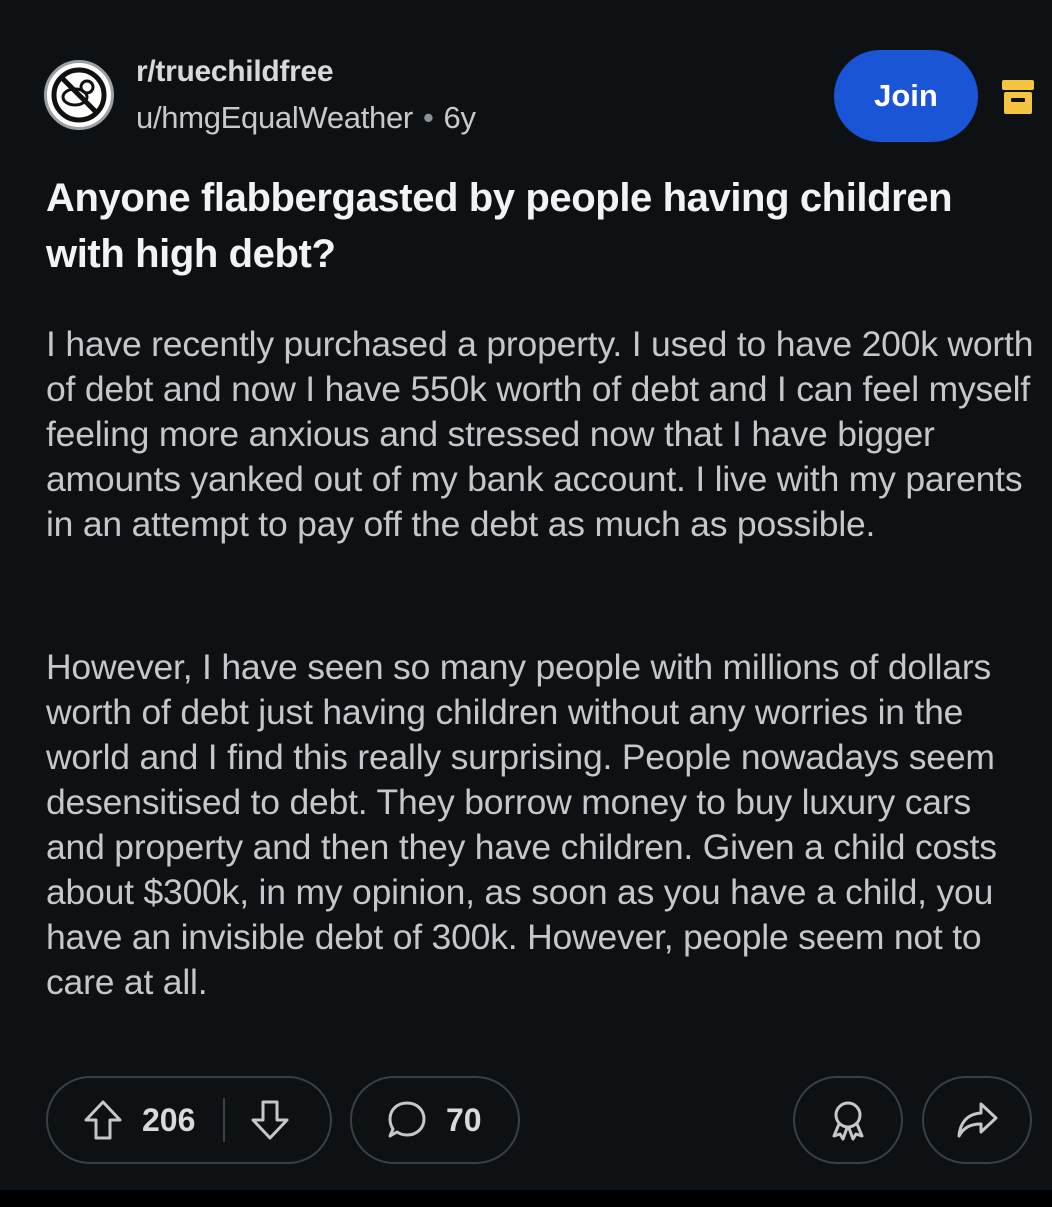 This screenshot has width=1052, height=1207. Describe the element at coordinates (459, 117) in the screenshot. I see `post-age: 6y` at that location.